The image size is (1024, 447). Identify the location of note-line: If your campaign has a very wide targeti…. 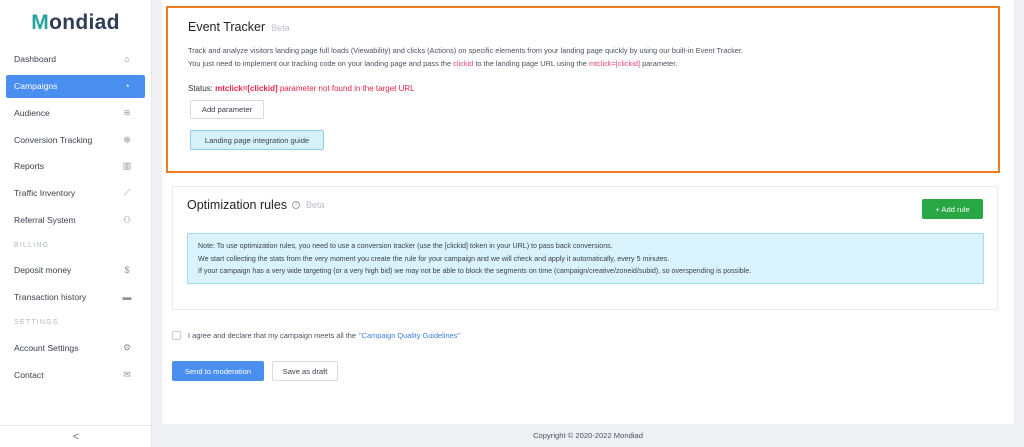
(475, 271).